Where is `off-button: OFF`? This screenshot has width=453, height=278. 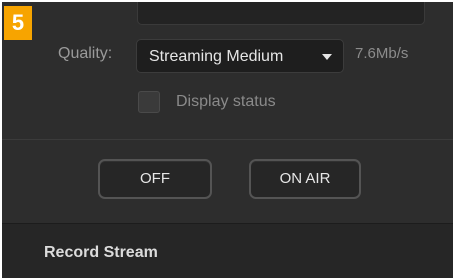
off-button: OFF is located at coordinates (155, 179).